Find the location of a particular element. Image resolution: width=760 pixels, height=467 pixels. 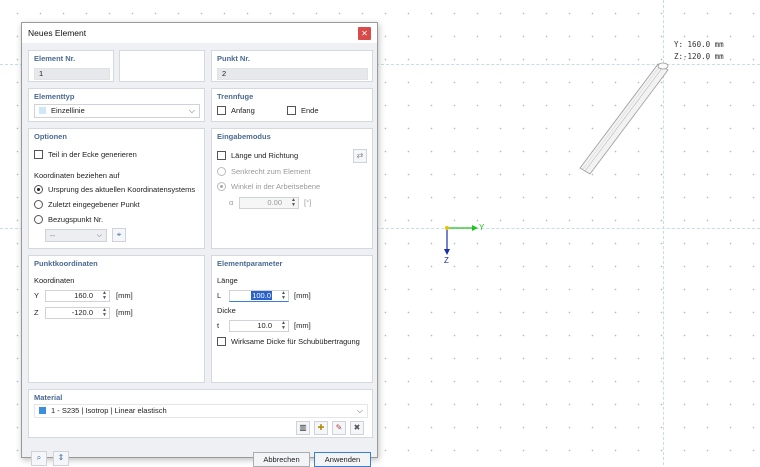

z-label: Z is located at coordinates (36, 312).